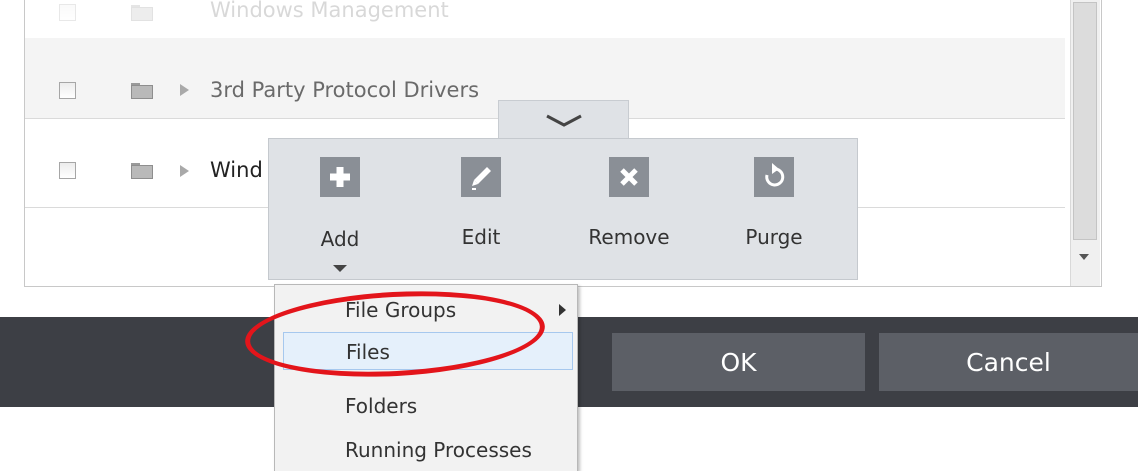 The image size is (1138, 471). I want to click on menu-item-folders: Folders, so click(428, 406).